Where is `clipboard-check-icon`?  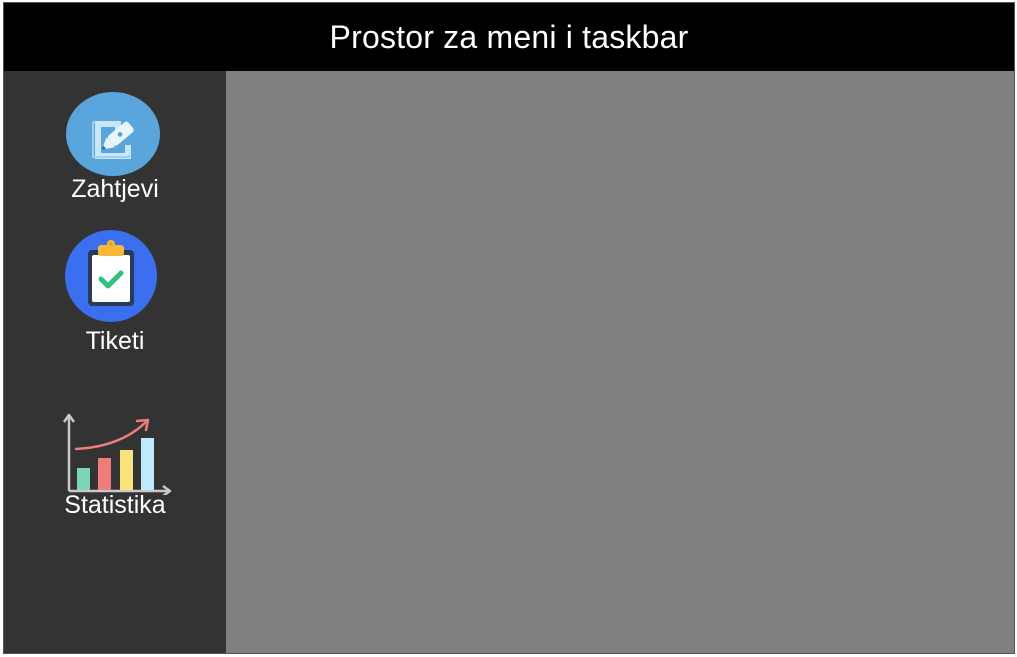
clipboard-check-icon is located at coordinates (111, 276).